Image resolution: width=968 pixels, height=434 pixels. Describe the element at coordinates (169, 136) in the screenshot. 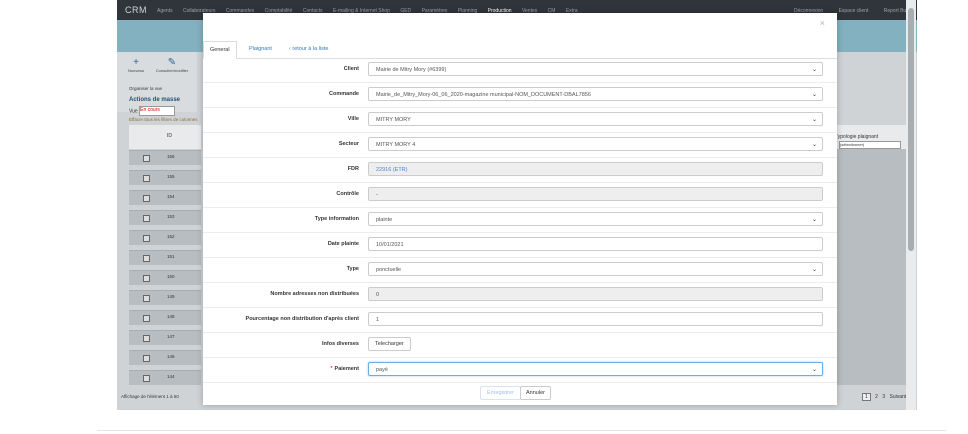

I see `id-column-header: ID` at that location.